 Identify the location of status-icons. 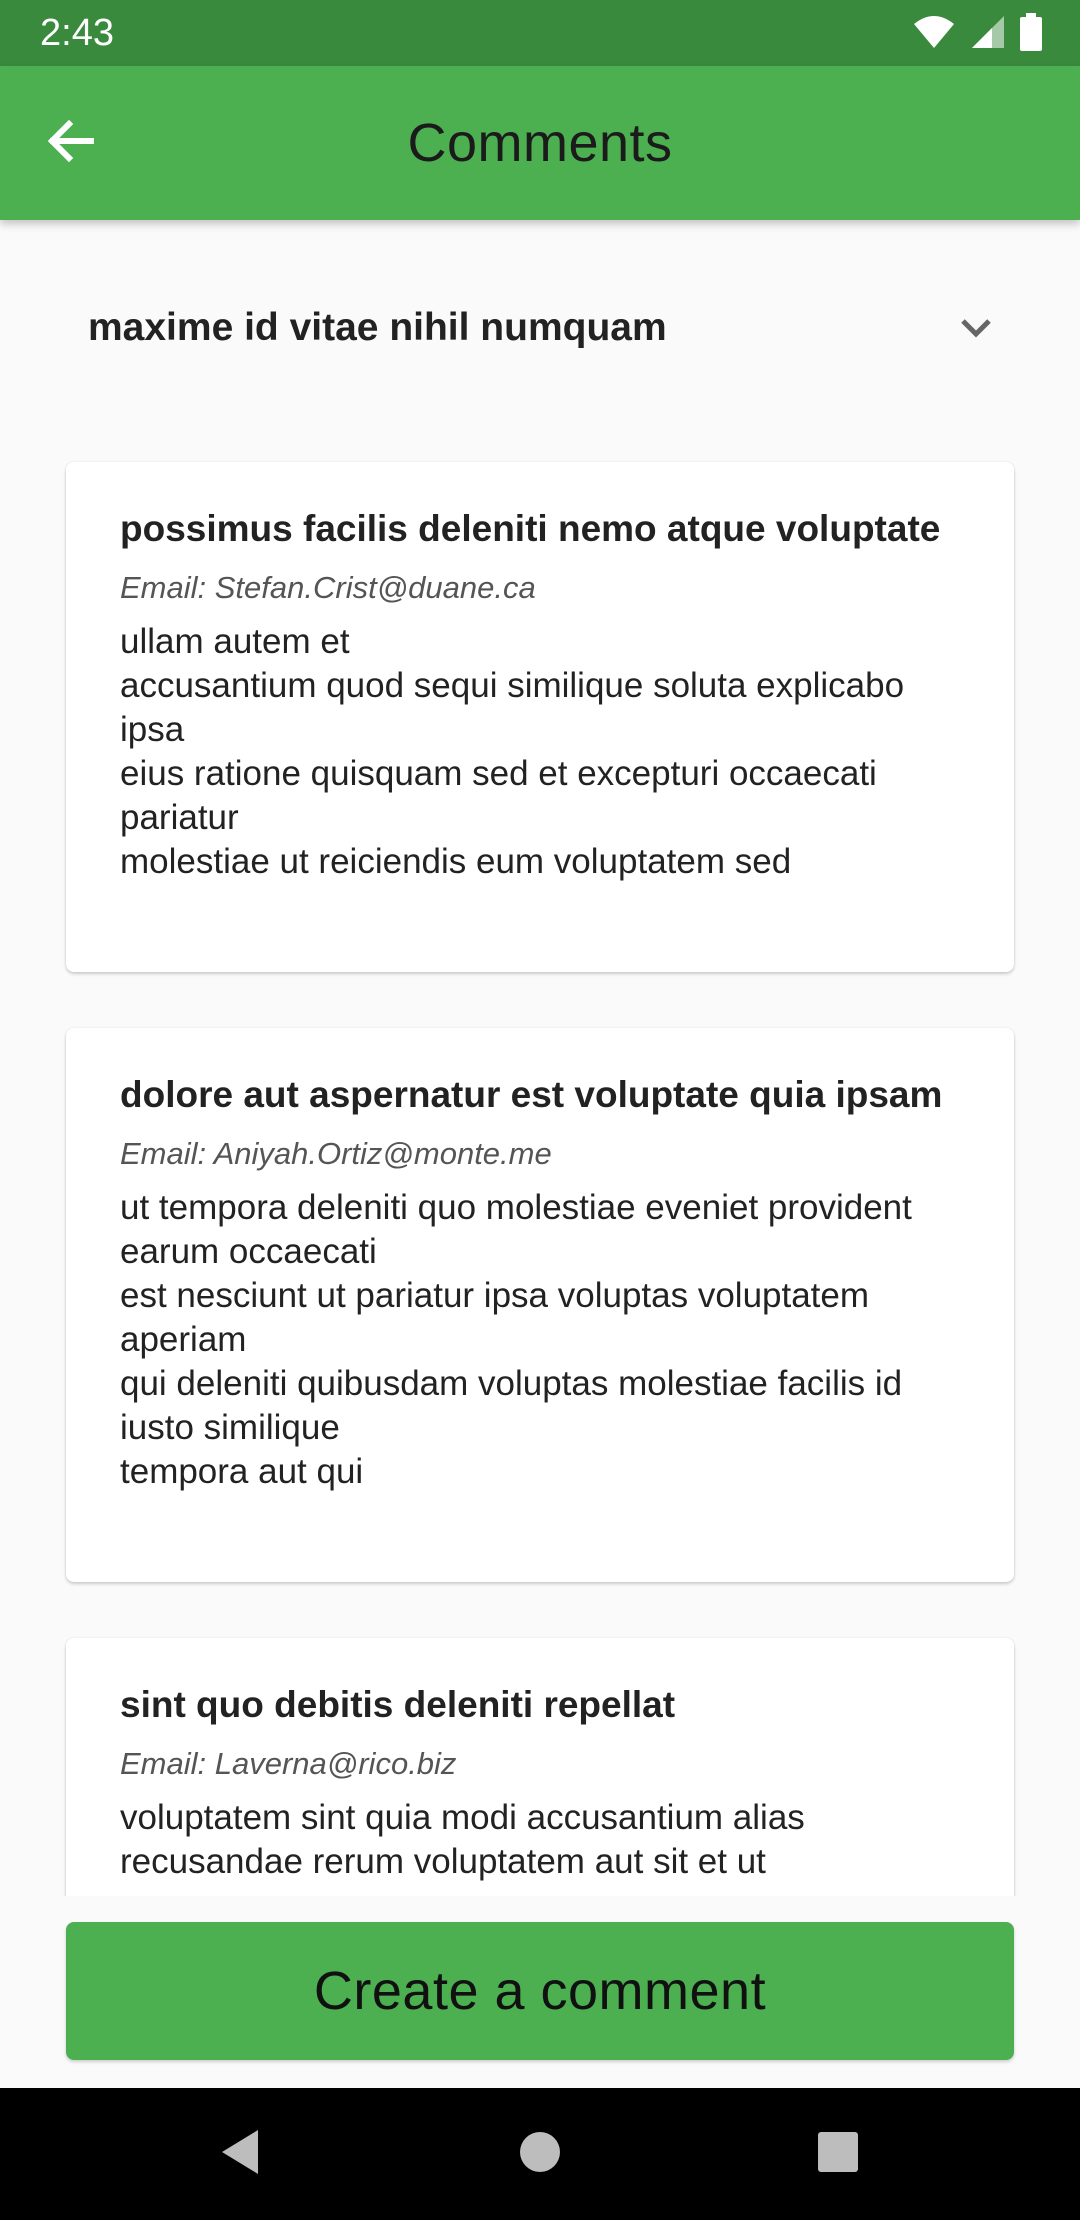
(977, 34).